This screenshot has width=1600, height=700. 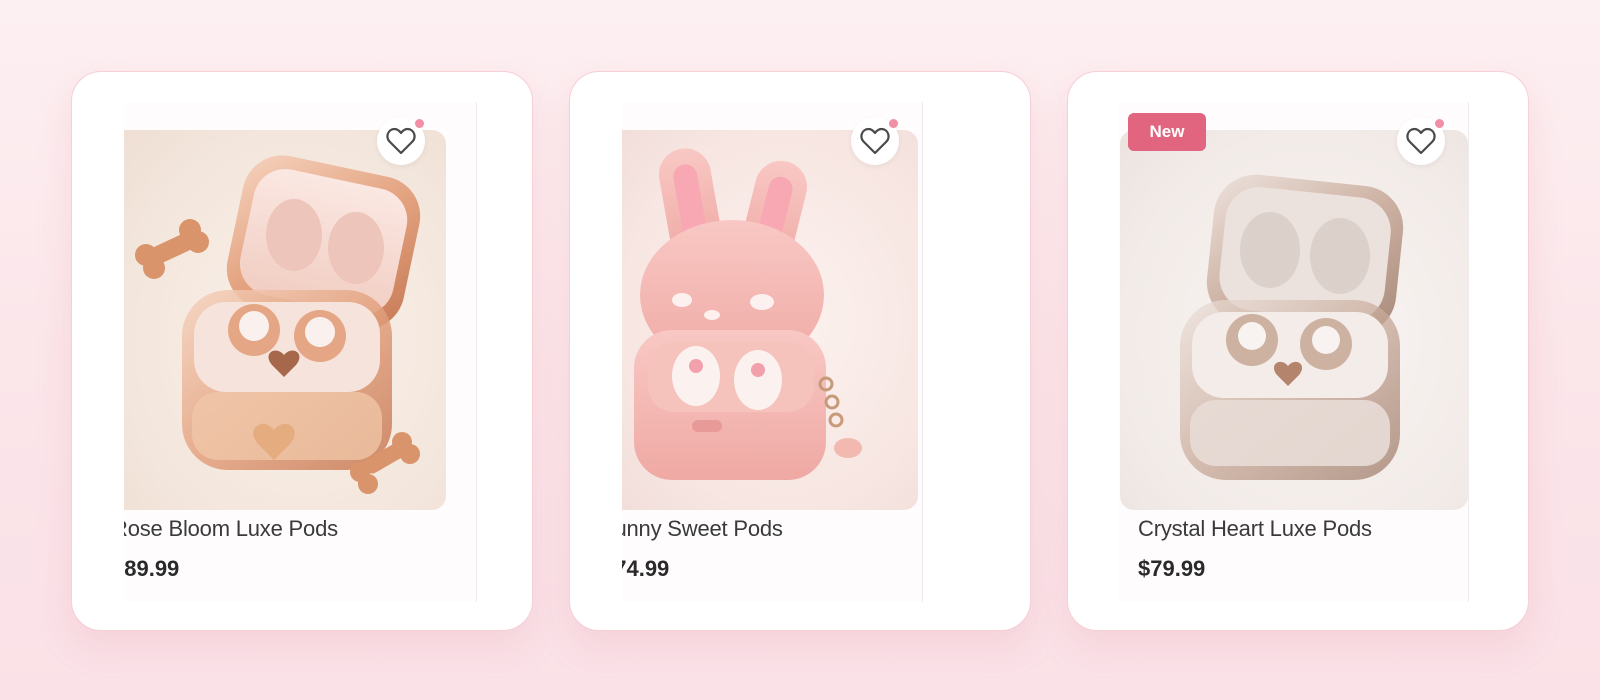 I want to click on product-name: Bunny Sweet Pods, so click(x=702, y=529).